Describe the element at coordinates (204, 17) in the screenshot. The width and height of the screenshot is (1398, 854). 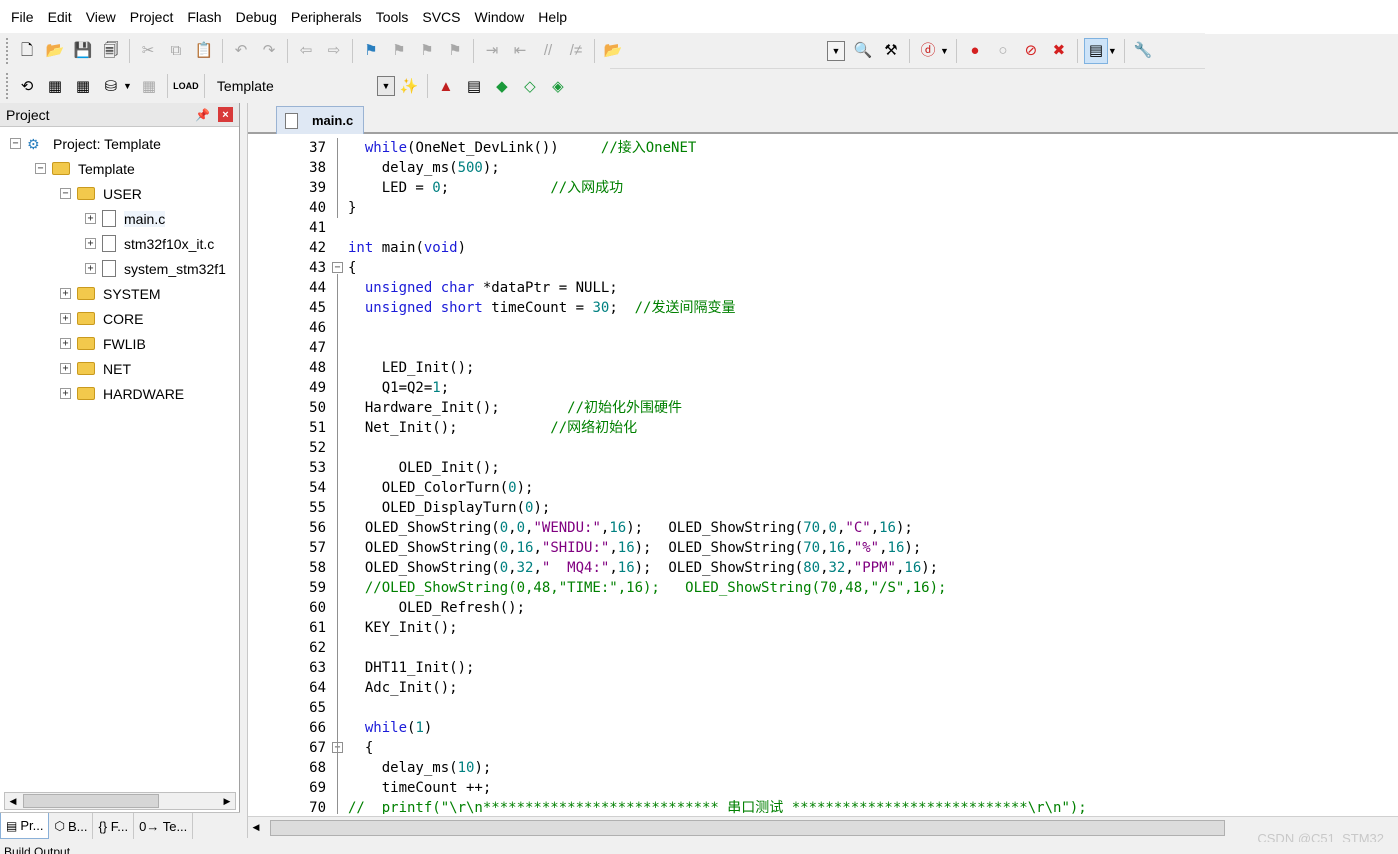
I see `menu-flash: Flash` at that location.